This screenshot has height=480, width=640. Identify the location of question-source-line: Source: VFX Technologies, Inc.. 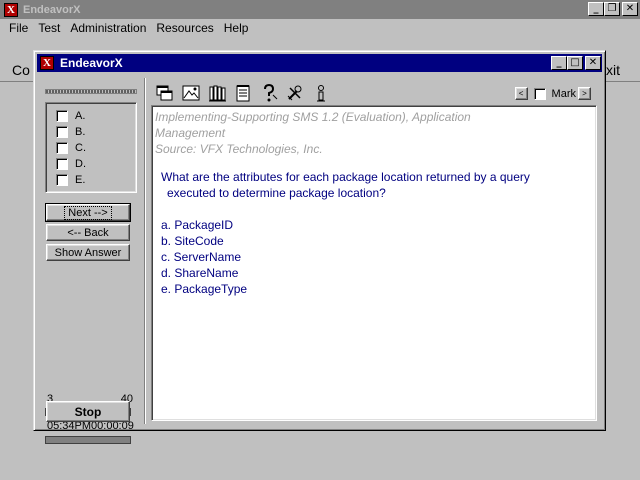
(239, 149).